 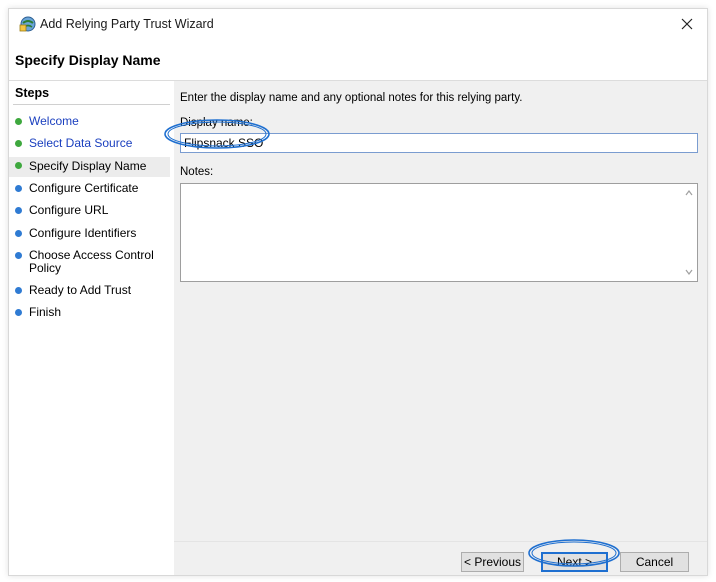 I want to click on step-configure-url: Configure URL, so click(x=89, y=212).